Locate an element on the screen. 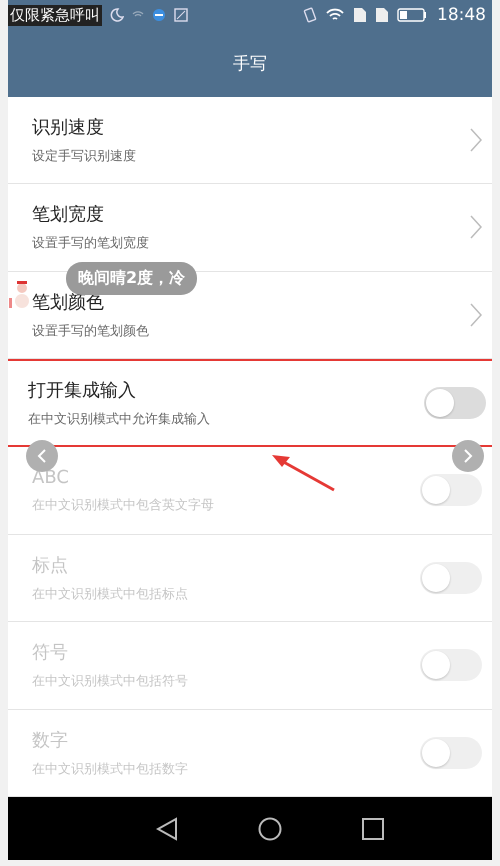 The height and width of the screenshot is (866, 500). setting-title: ABC is located at coordinates (50, 477).